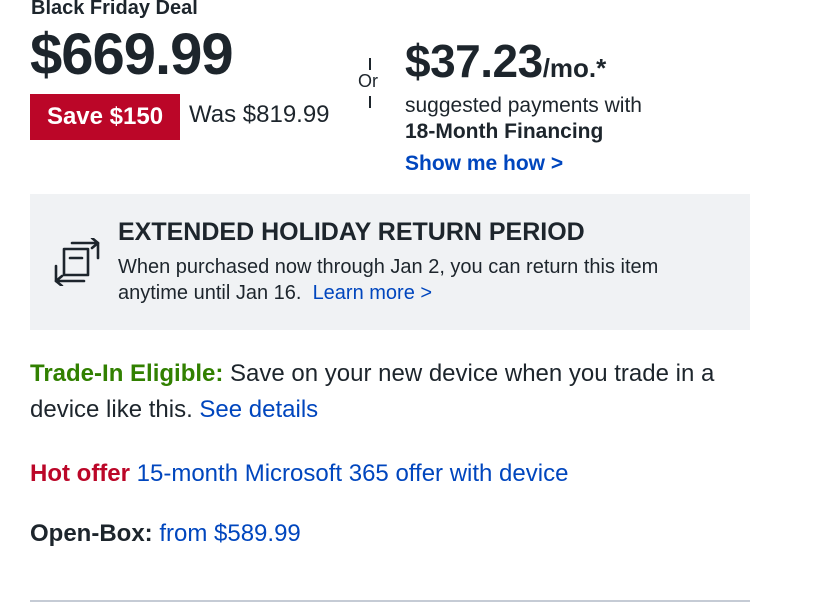 The height and width of the screenshot is (604, 814). Describe the element at coordinates (504, 131) in the screenshot. I see `financing-term: 18-Month Financing` at that location.